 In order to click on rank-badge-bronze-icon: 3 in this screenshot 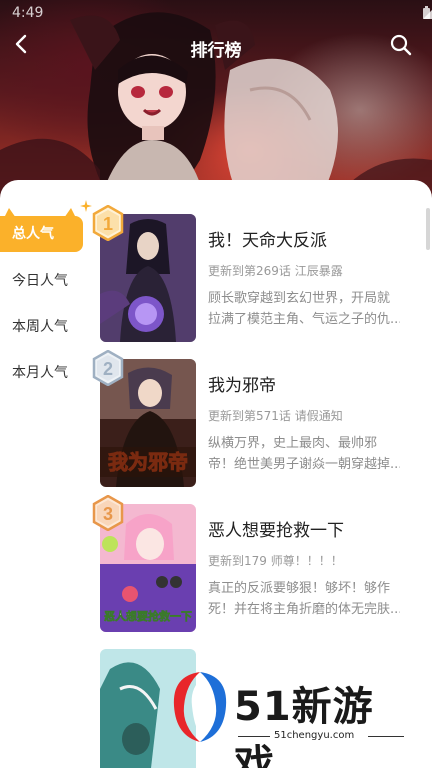, I will do `click(108, 513)`.